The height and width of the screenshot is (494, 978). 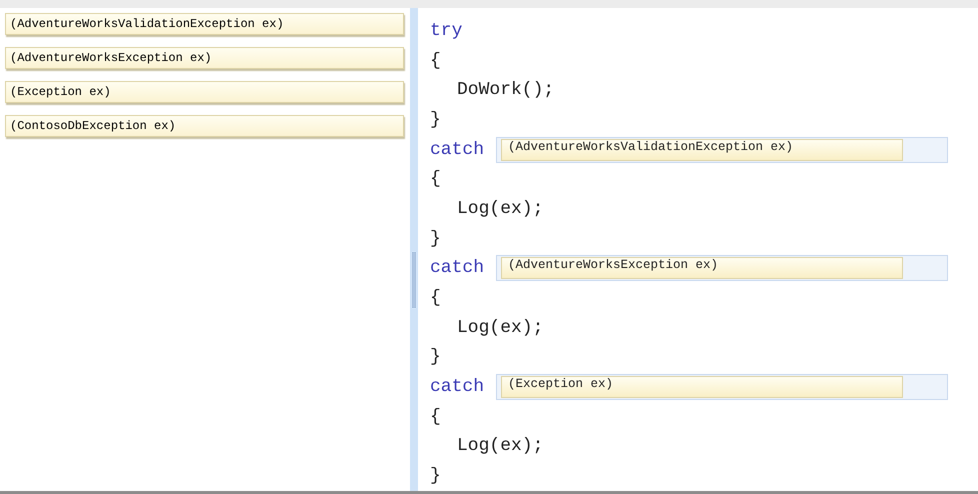 I want to click on drop-zone: (AdventureWorksValidationException ex), so click(x=722, y=149).